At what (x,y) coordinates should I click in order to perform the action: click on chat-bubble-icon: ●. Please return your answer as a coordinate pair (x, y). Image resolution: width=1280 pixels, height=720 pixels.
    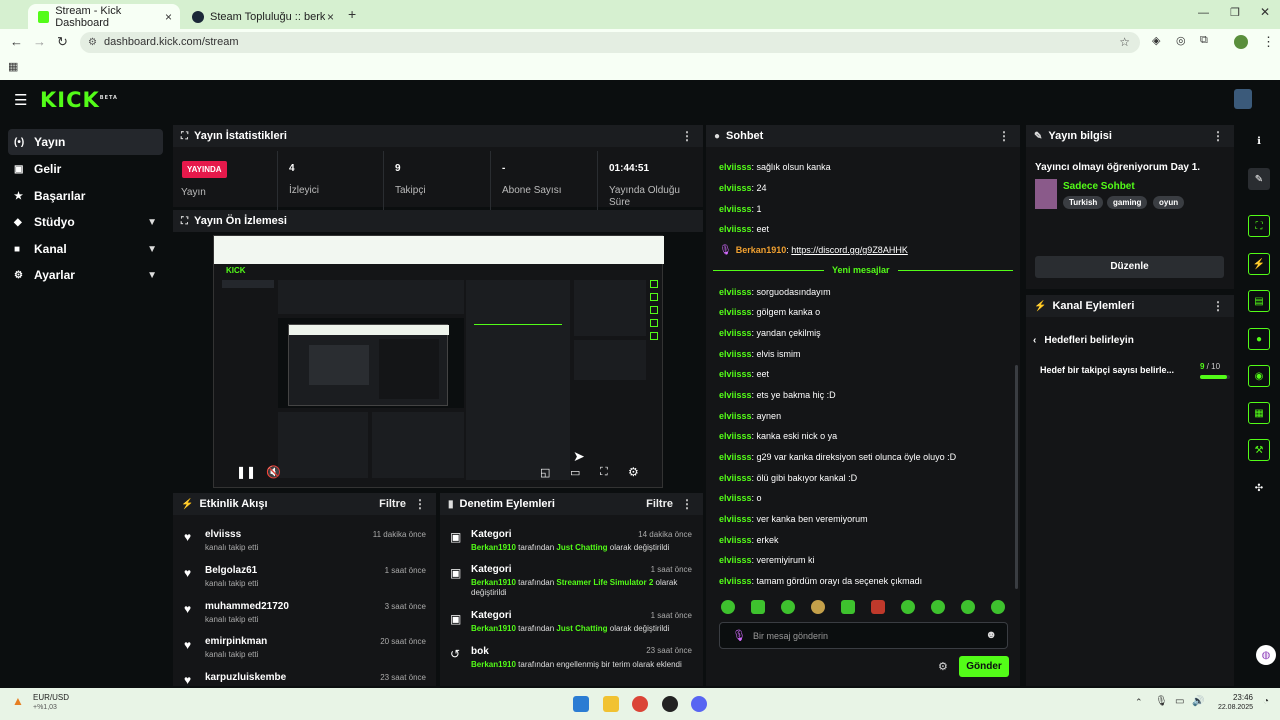
    Looking at the image, I should click on (1259, 339).